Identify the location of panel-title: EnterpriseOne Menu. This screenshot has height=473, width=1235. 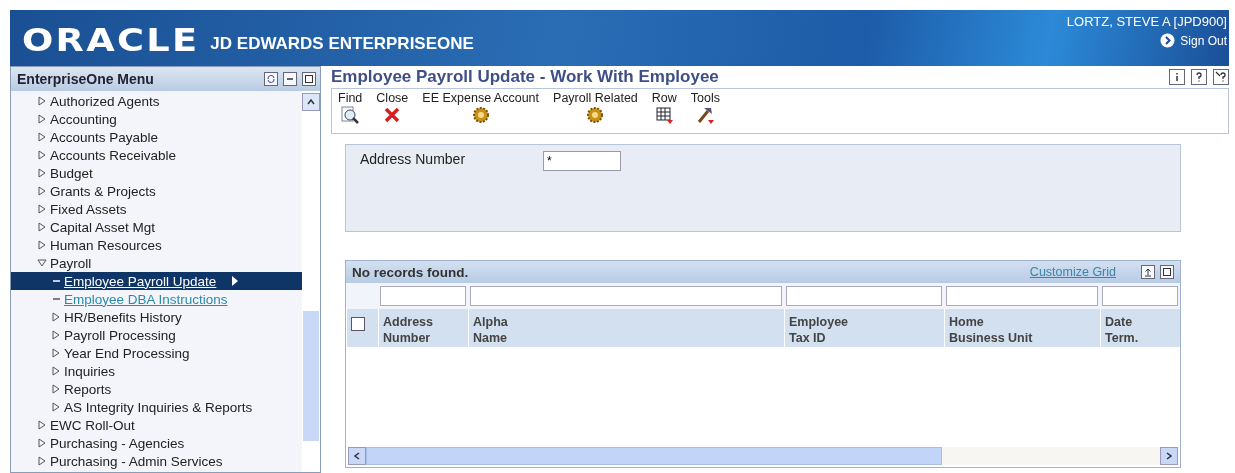
(85, 79).